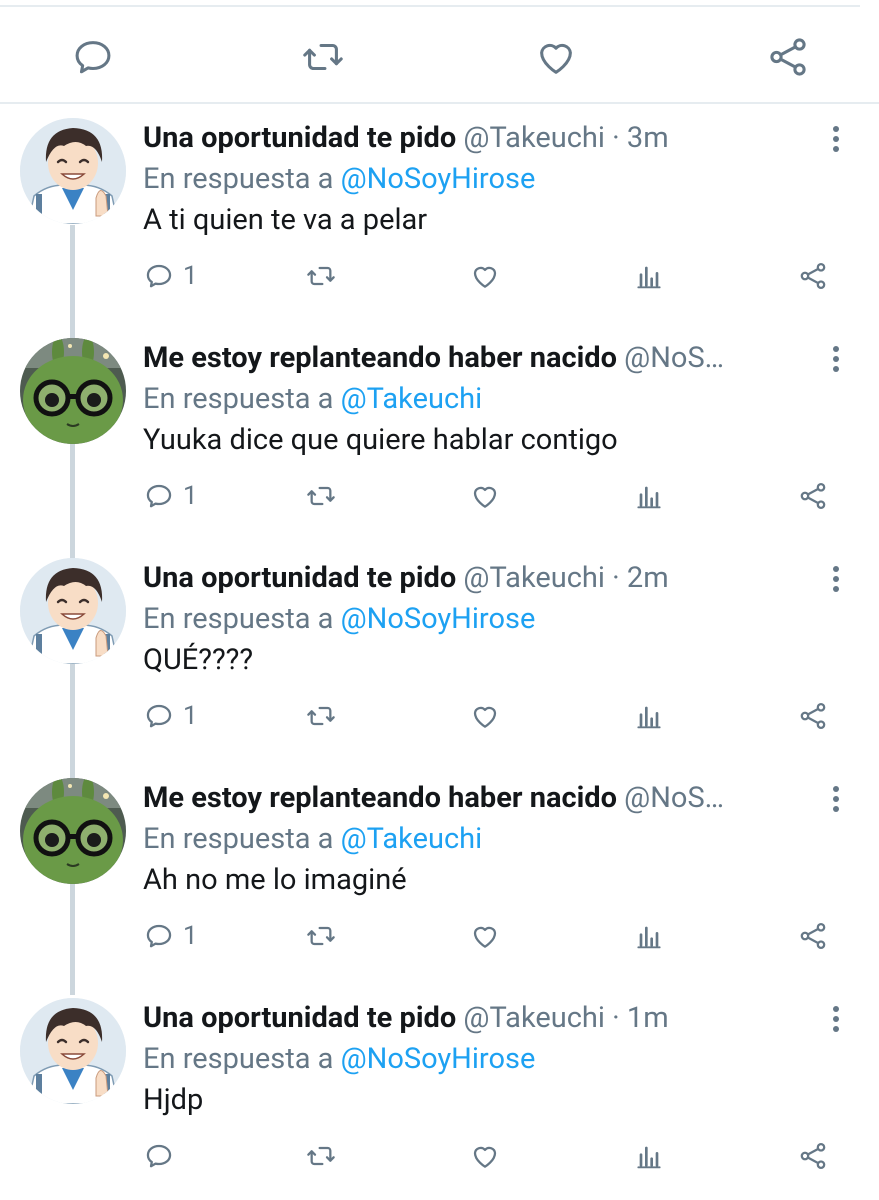 The height and width of the screenshot is (1200, 879). What do you see at coordinates (648, 578) in the screenshot?
I see `timestamp: 2m` at bounding box center [648, 578].